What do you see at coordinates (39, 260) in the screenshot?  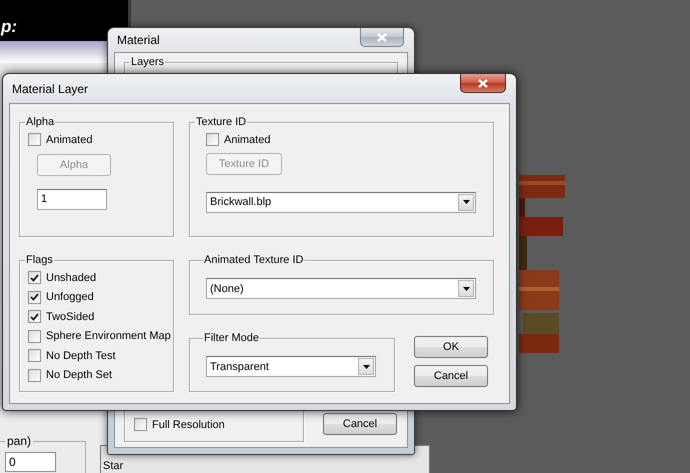 I see `group-label: Flags` at bounding box center [39, 260].